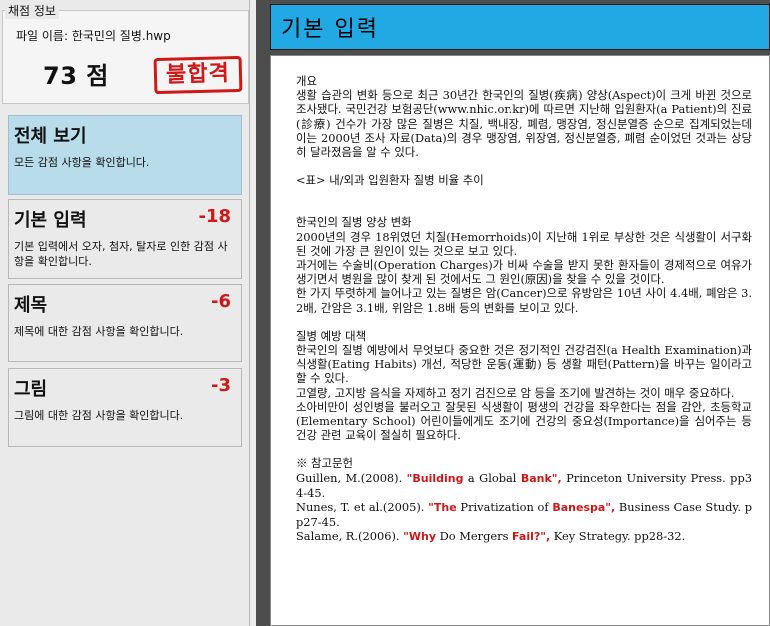 Image resolution: width=770 pixels, height=626 pixels. Describe the element at coordinates (121, 254) in the screenshot. I see `card-description: 기본 입력에서 오자, 첨자, 탈자로 인한 감점 사항을 확인합니다.` at that location.